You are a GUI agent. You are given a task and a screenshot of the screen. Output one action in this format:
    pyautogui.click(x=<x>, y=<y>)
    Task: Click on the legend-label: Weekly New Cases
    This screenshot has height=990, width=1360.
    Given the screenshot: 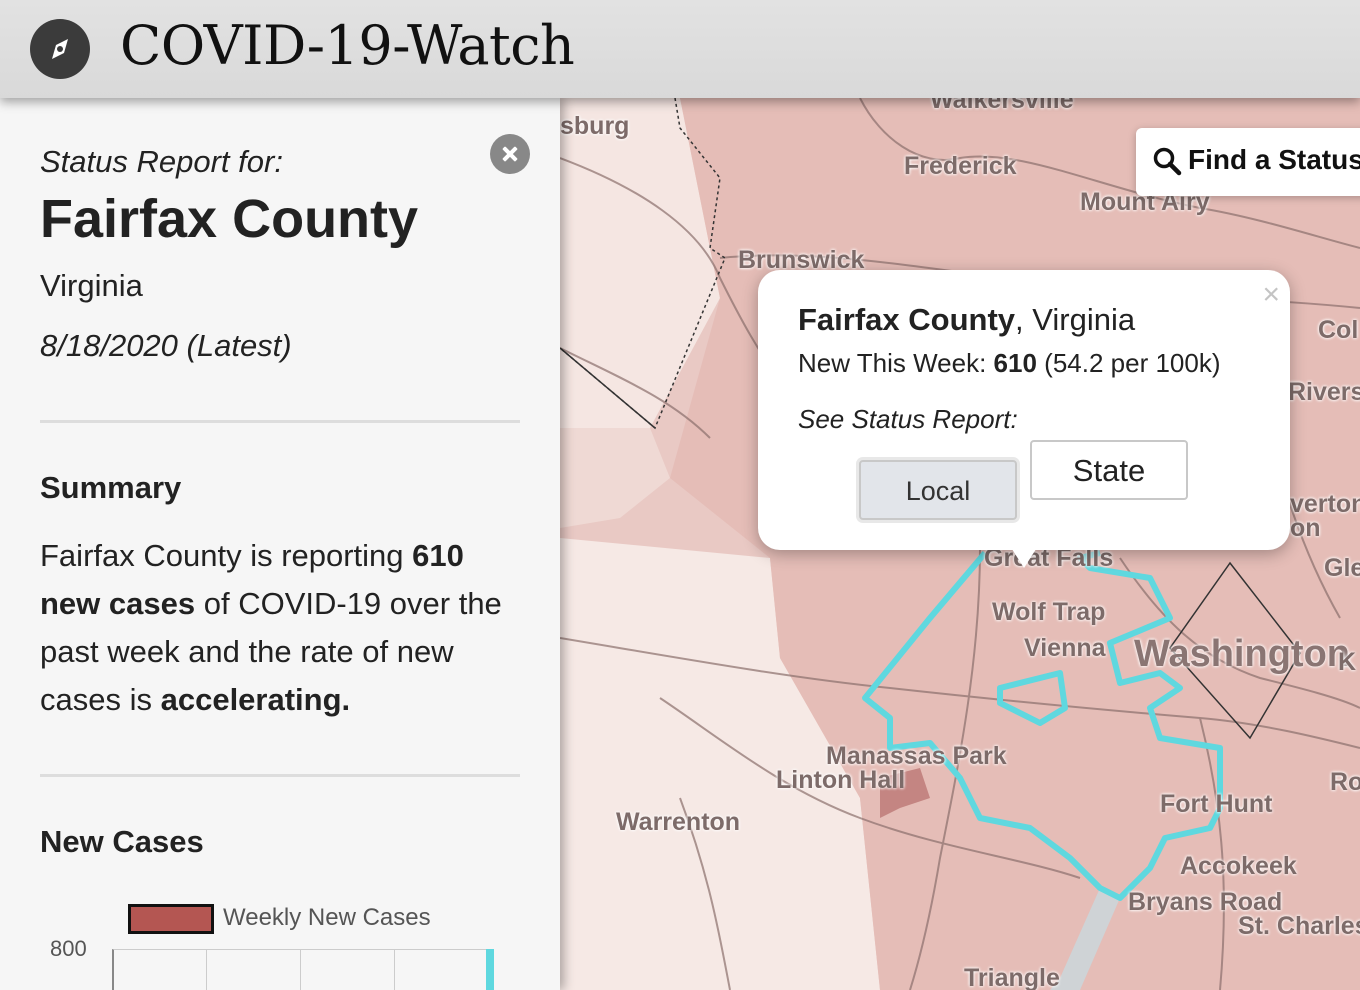 What is the action you would take?
    pyautogui.click(x=327, y=917)
    